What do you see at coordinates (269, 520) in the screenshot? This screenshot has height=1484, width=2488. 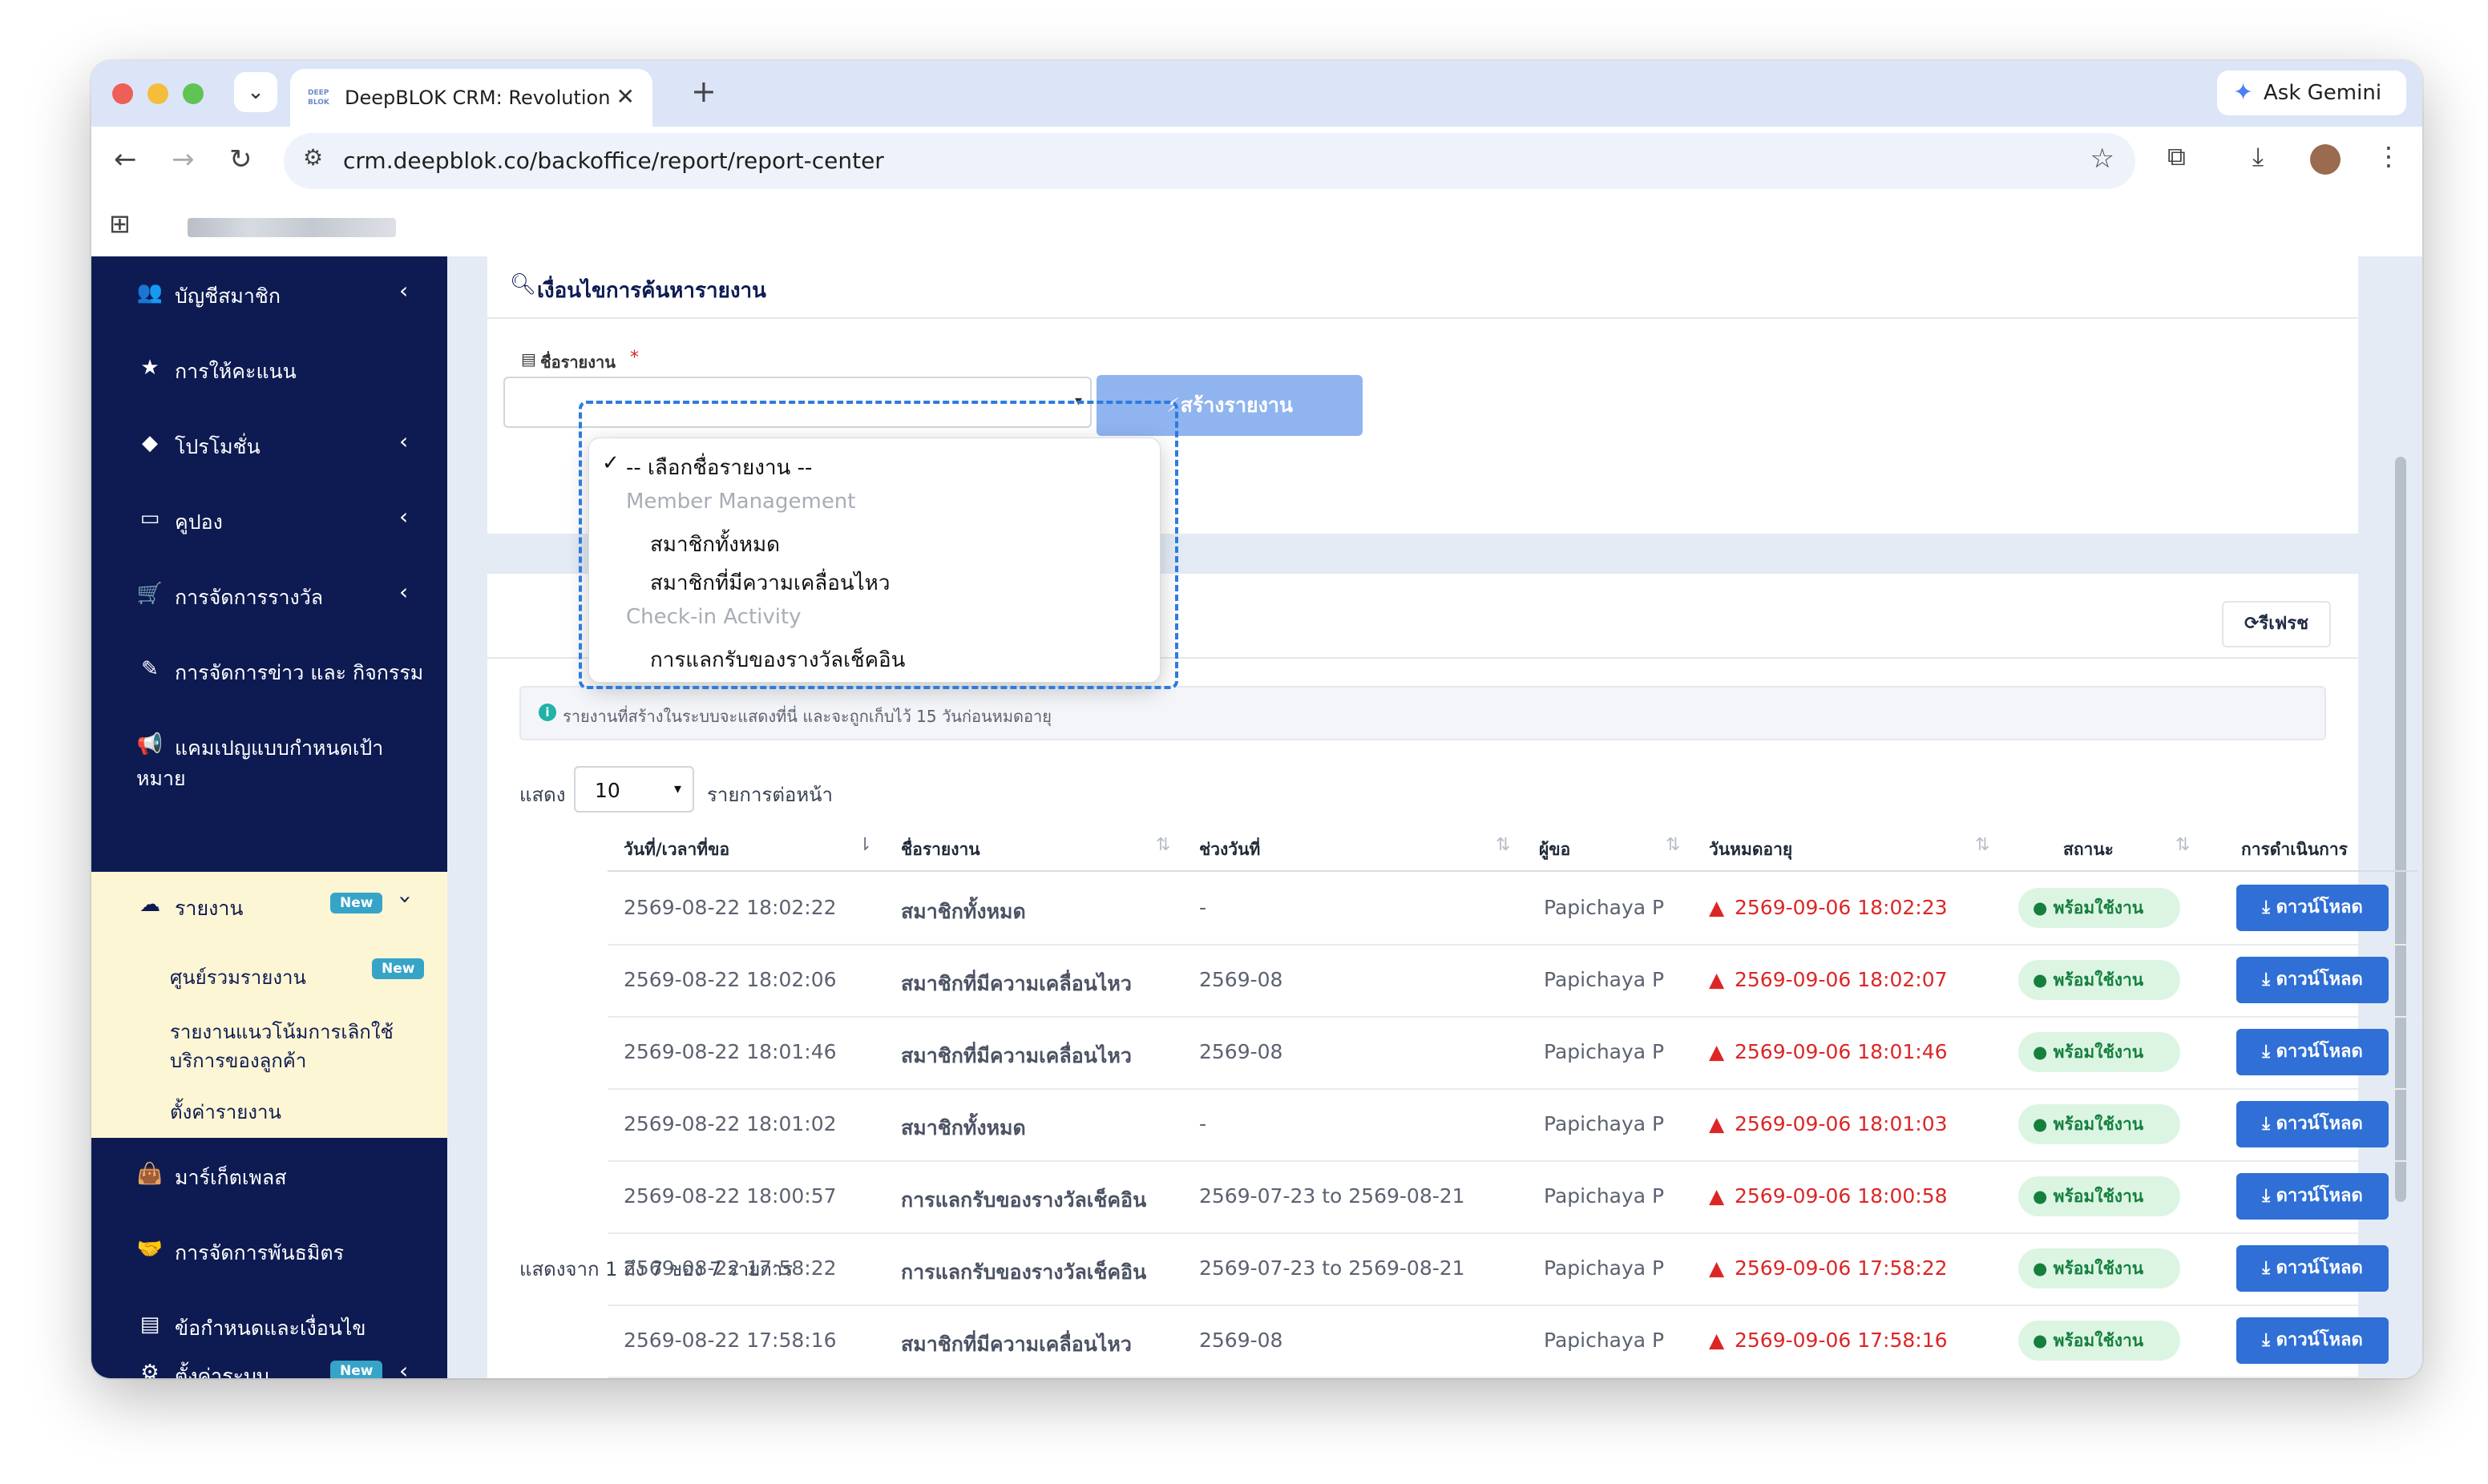 I see `sidebar-item-coupons: ▭ คูปอง ‹` at bounding box center [269, 520].